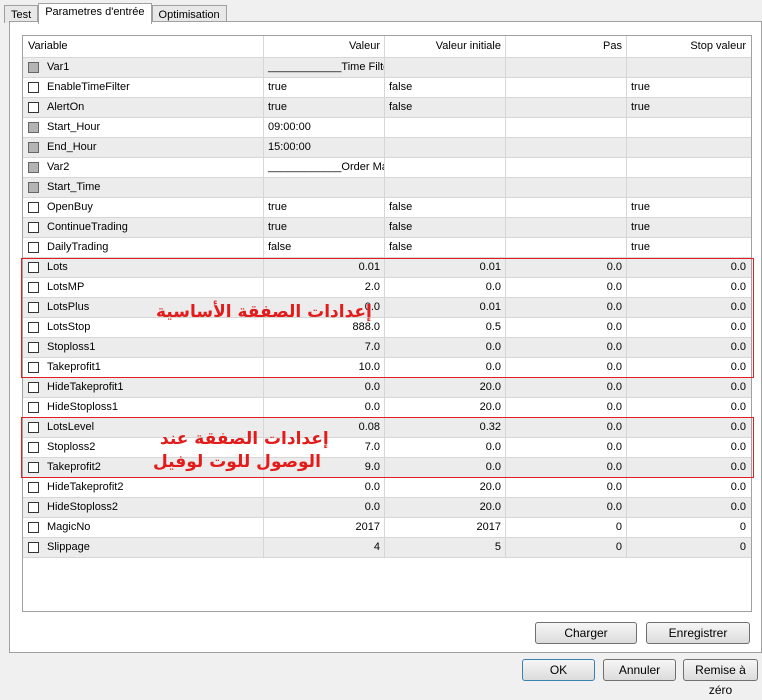 The height and width of the screenshot is (700, 762). I want to click on value-cell: 15:00:00, so click(324, 147).